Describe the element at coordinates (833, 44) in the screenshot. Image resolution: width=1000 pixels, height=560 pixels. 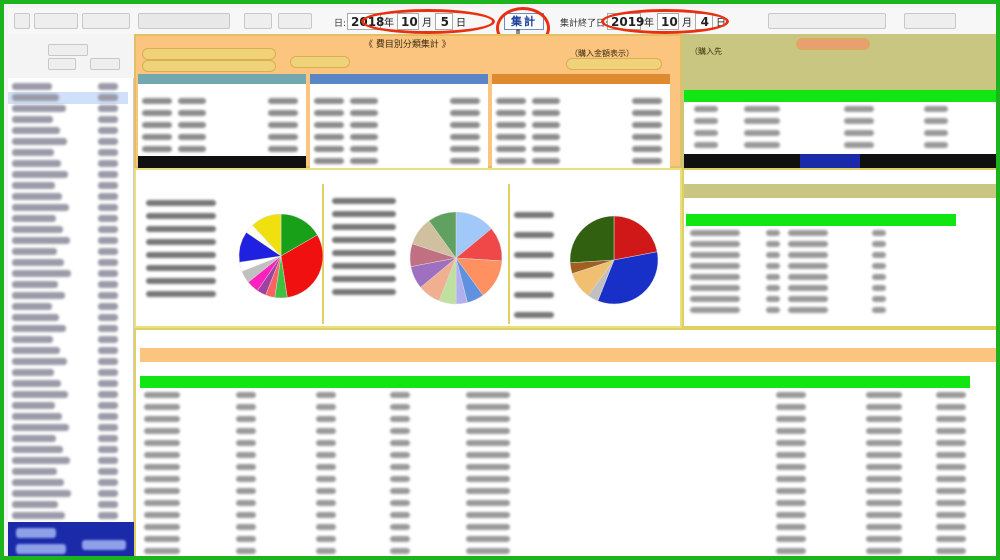
I see `vendor-tab` at that location.